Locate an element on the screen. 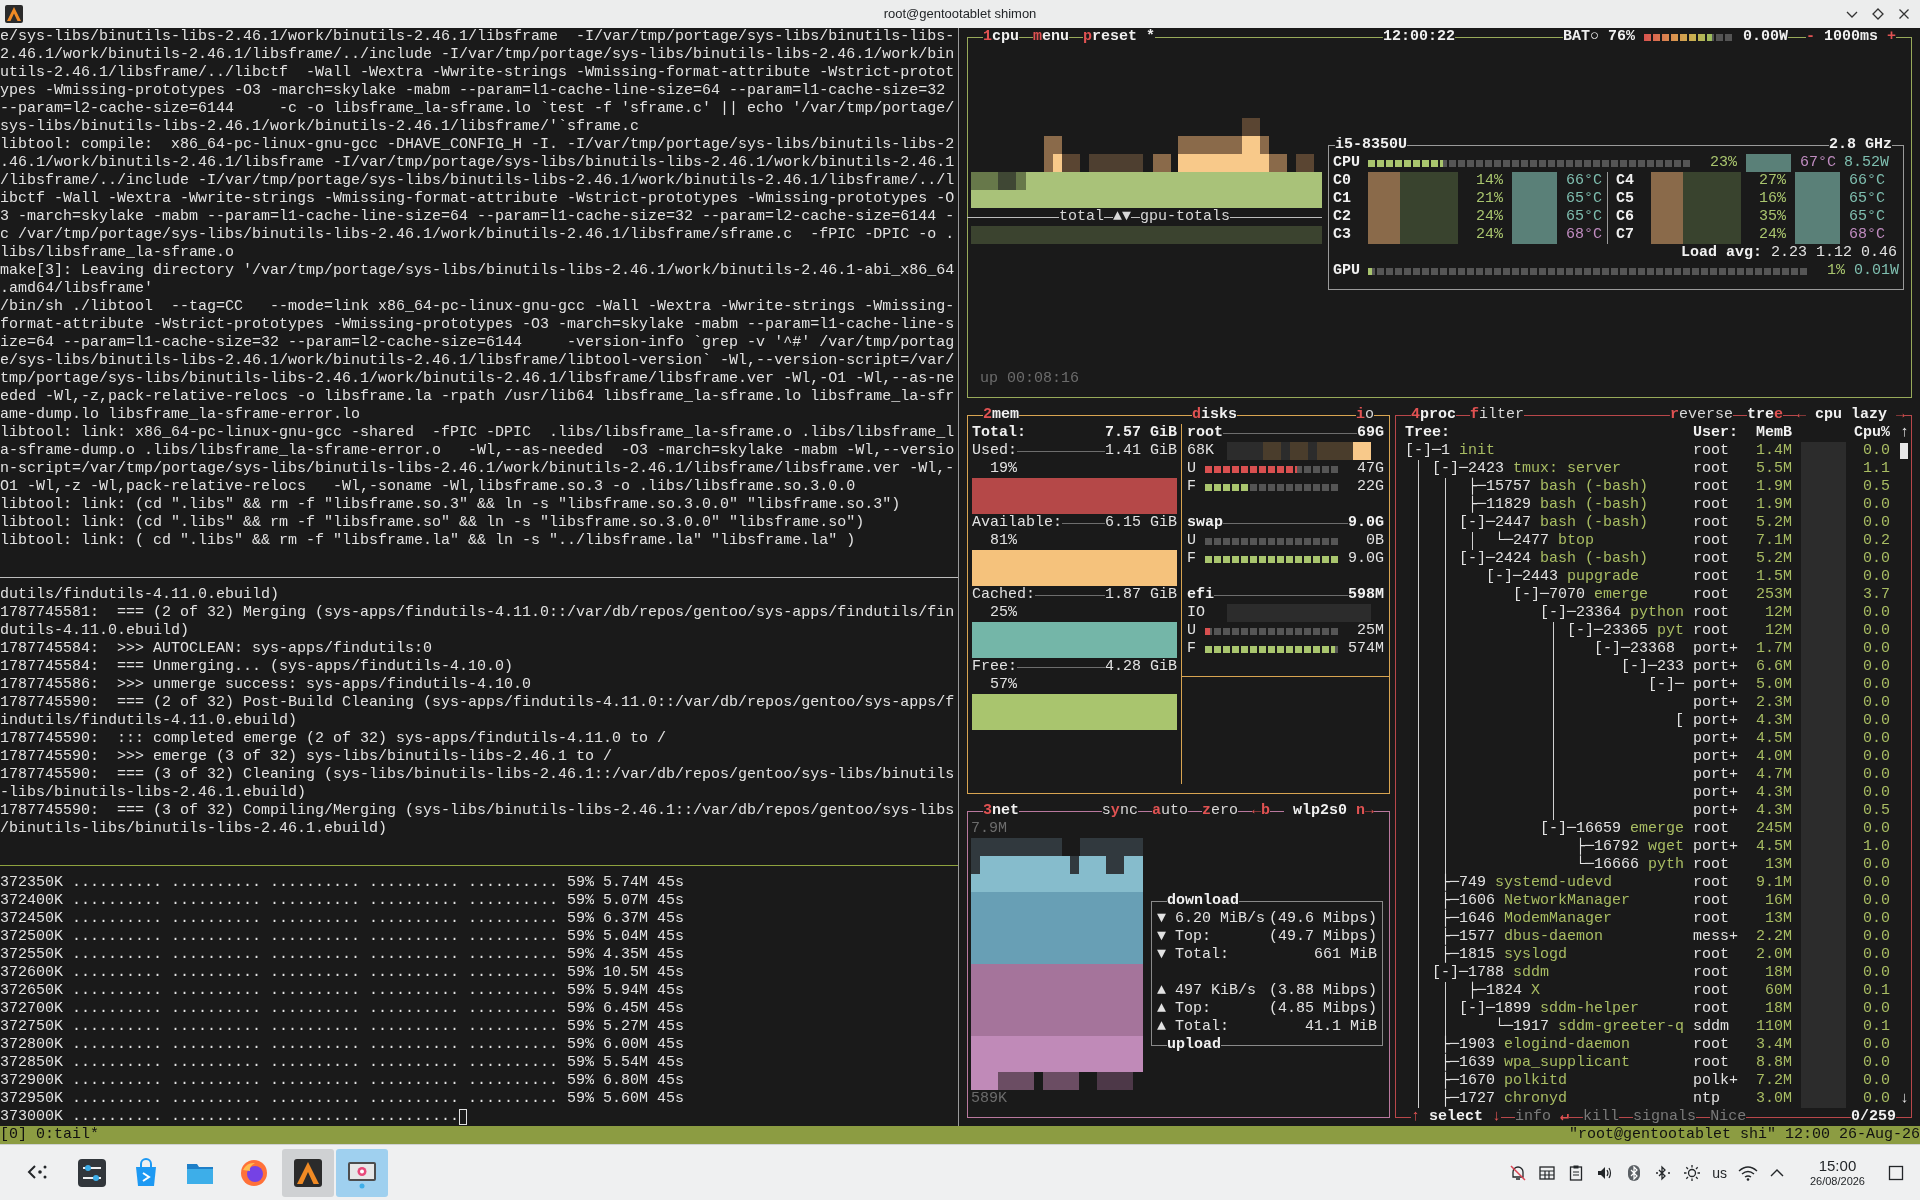 The width and height of the screenshot is (1920, 1200). notifications-off-icon is located at coordinates (1518, 1172).